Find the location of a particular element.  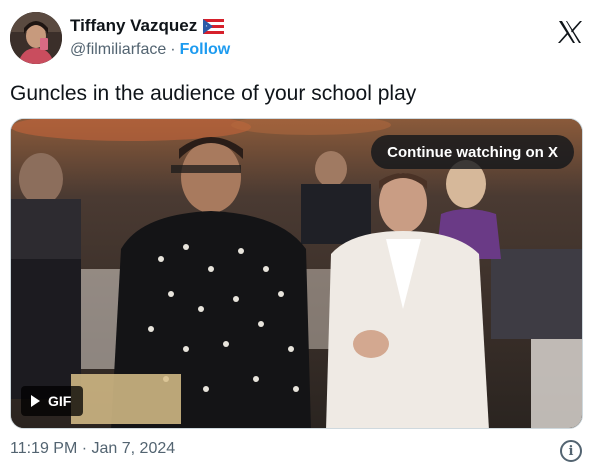

play-icon is located at coordinates (35, 401).